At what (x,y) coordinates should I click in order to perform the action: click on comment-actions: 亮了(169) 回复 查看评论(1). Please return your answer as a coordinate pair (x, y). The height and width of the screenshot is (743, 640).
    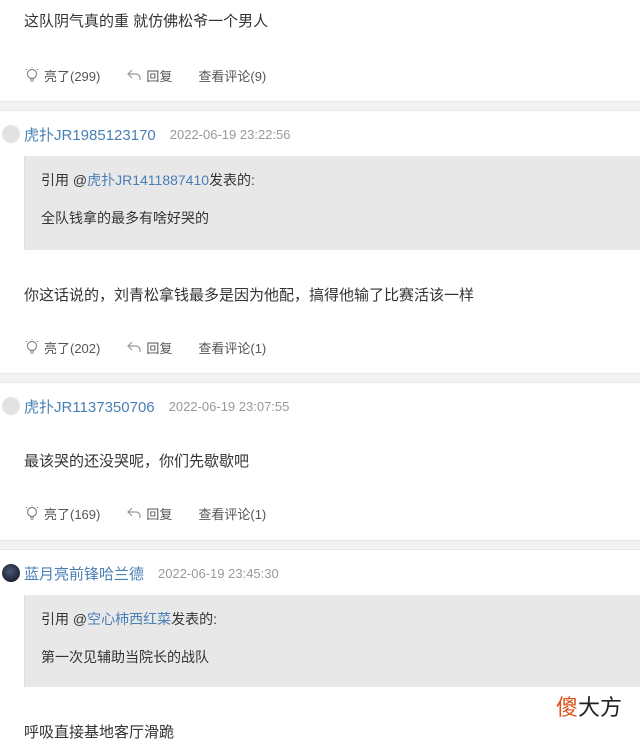
    Looking at the image, I should click on (158, 513).